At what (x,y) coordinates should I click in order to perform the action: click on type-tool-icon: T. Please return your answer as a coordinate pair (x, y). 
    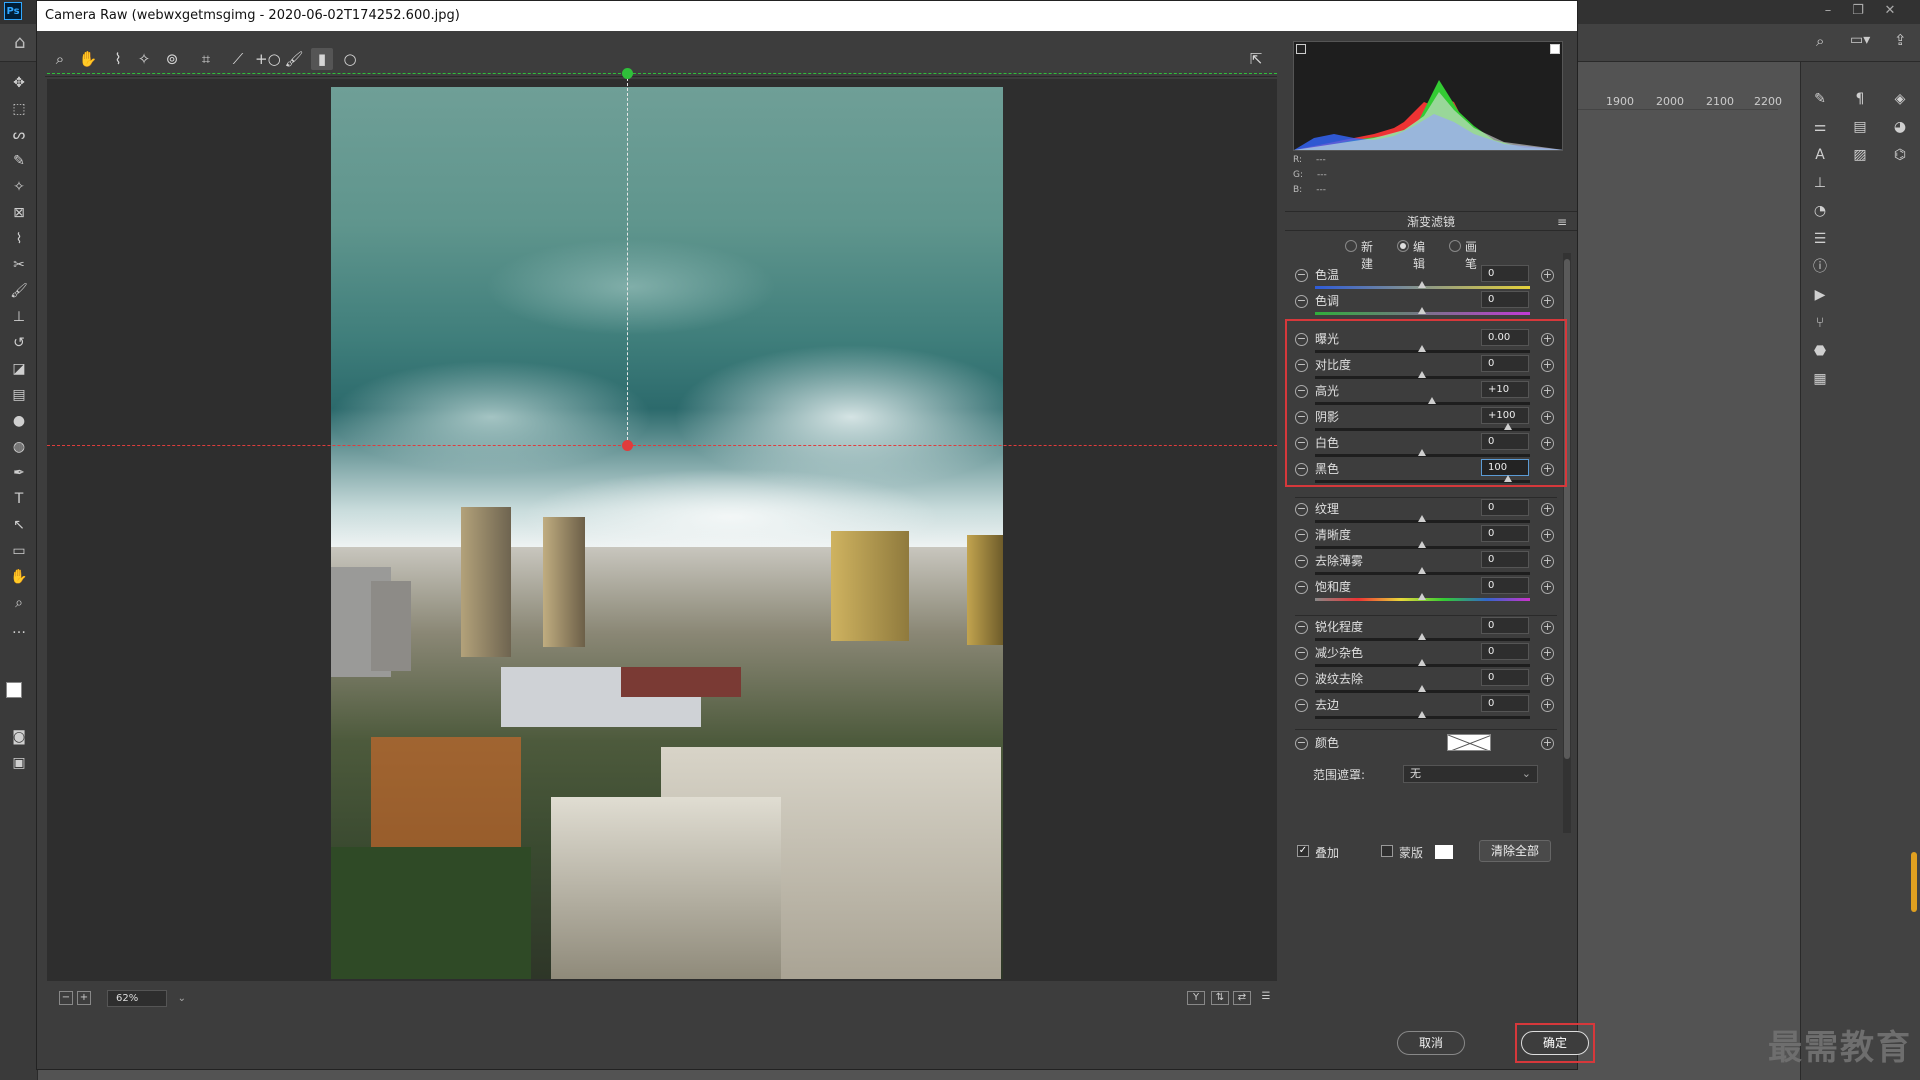
    Looking at the image, I should click on (19, 499).